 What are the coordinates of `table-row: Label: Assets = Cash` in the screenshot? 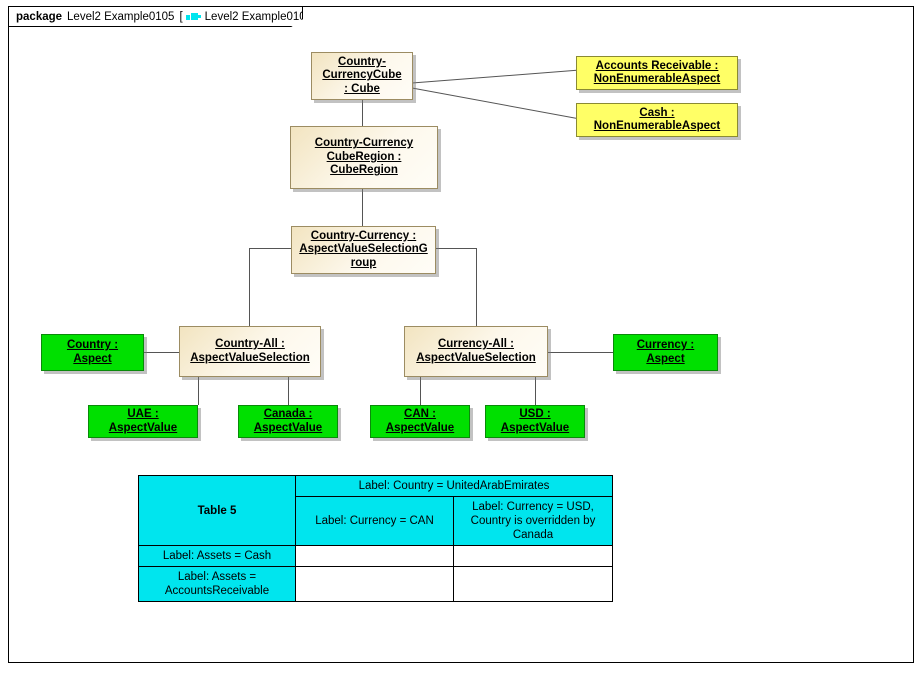 It's located at (375, 556).